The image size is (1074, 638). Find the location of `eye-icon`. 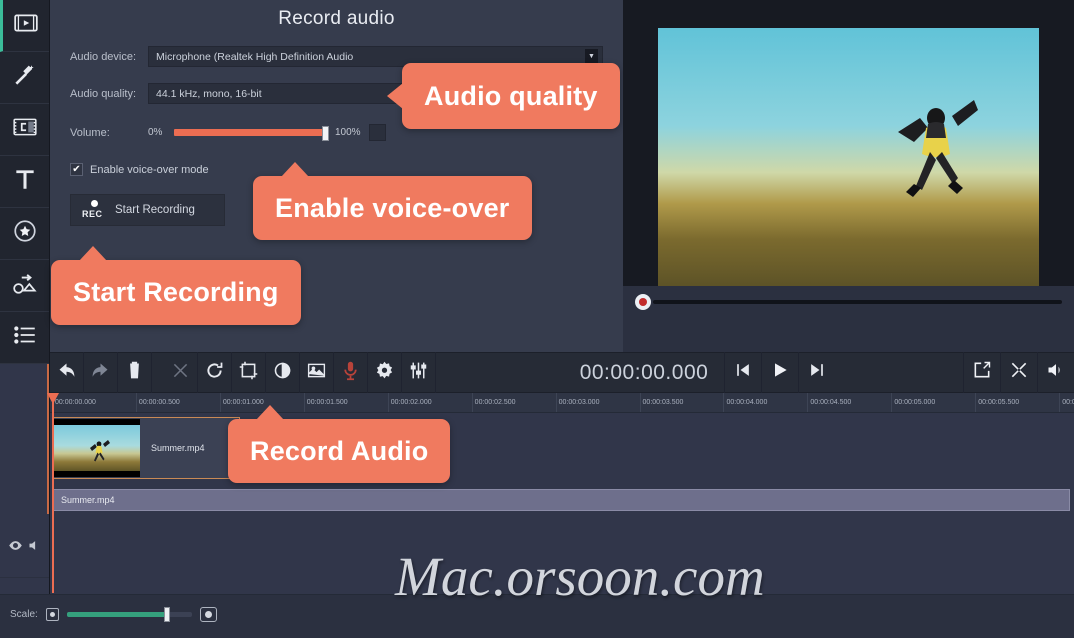

eye-icon is located at coordinates (15, 545).